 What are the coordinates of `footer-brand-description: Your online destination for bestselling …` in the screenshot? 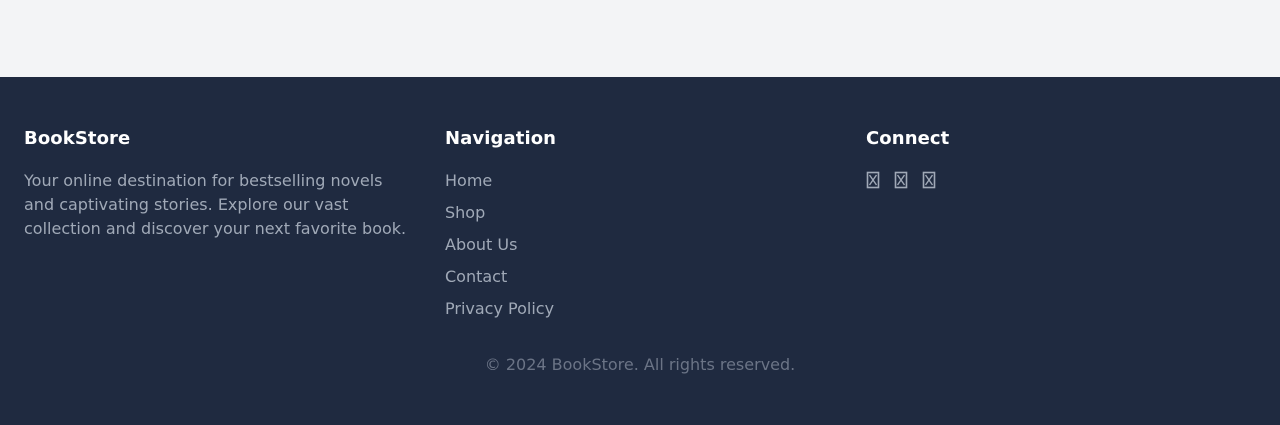 It's located at (215, 204).